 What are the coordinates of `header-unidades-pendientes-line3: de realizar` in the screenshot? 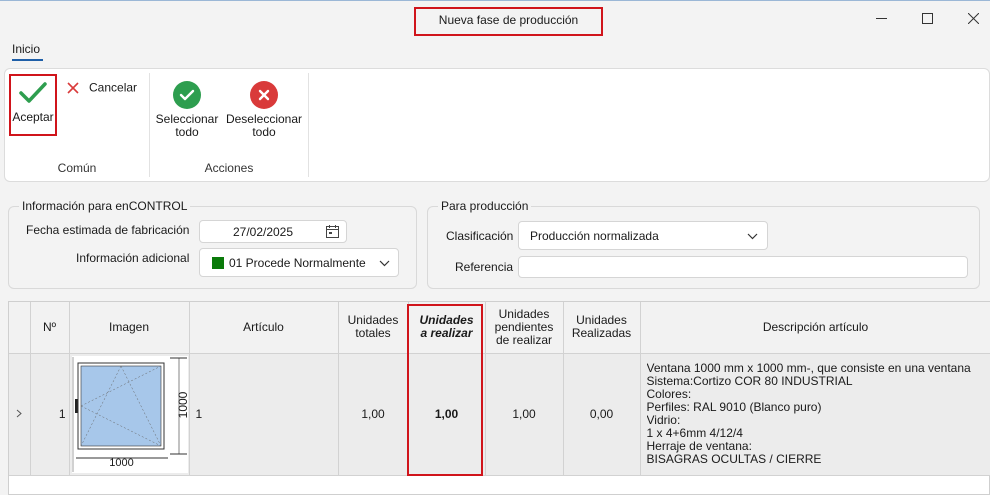 It's located at (524, 339).